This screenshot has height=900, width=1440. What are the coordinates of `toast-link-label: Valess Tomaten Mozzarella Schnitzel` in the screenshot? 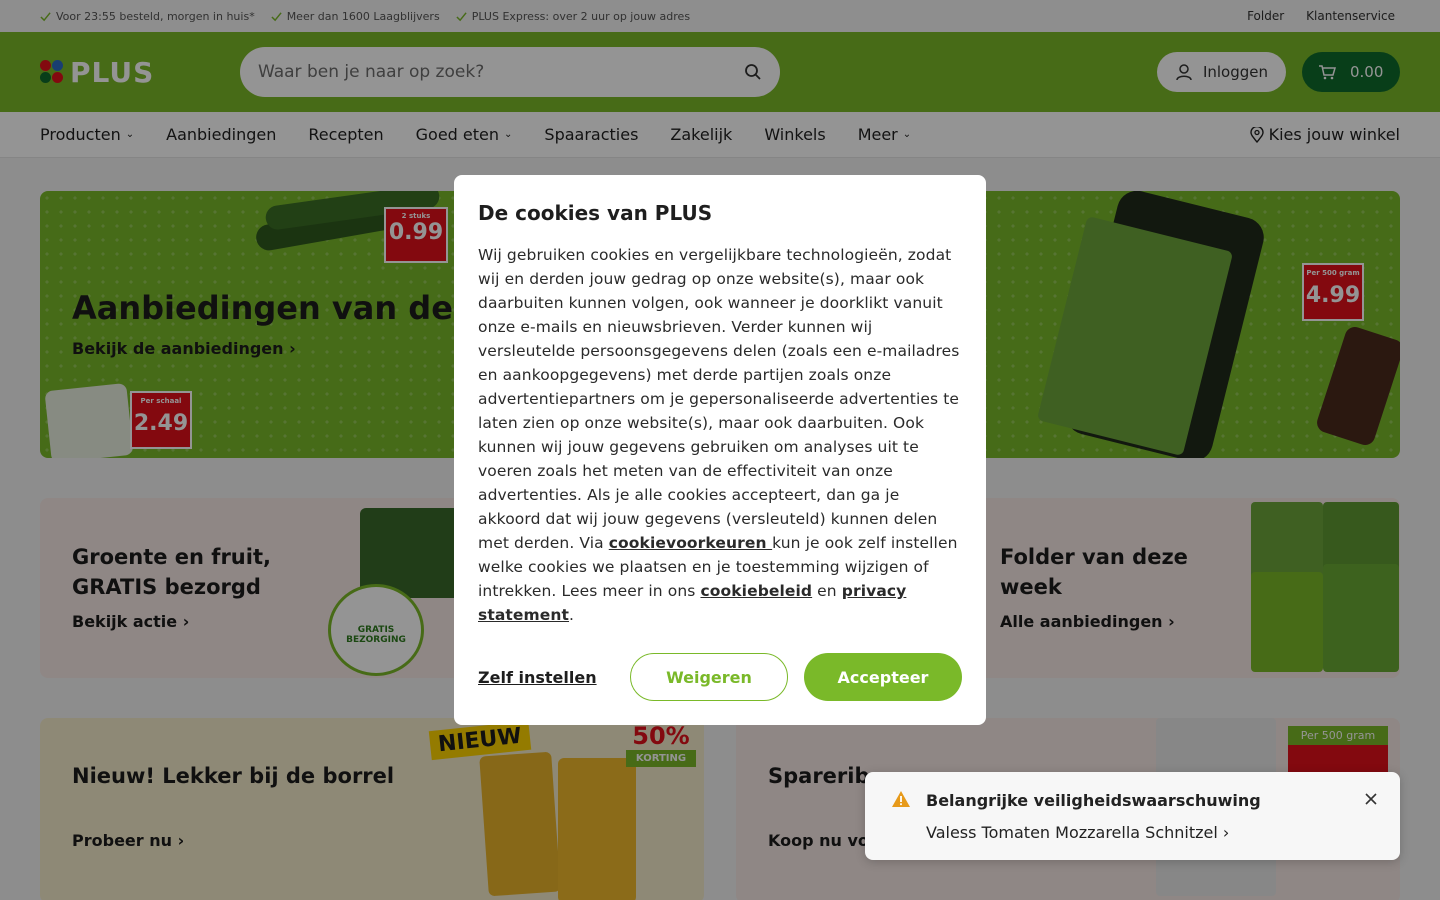 It's located at (1072, 832).